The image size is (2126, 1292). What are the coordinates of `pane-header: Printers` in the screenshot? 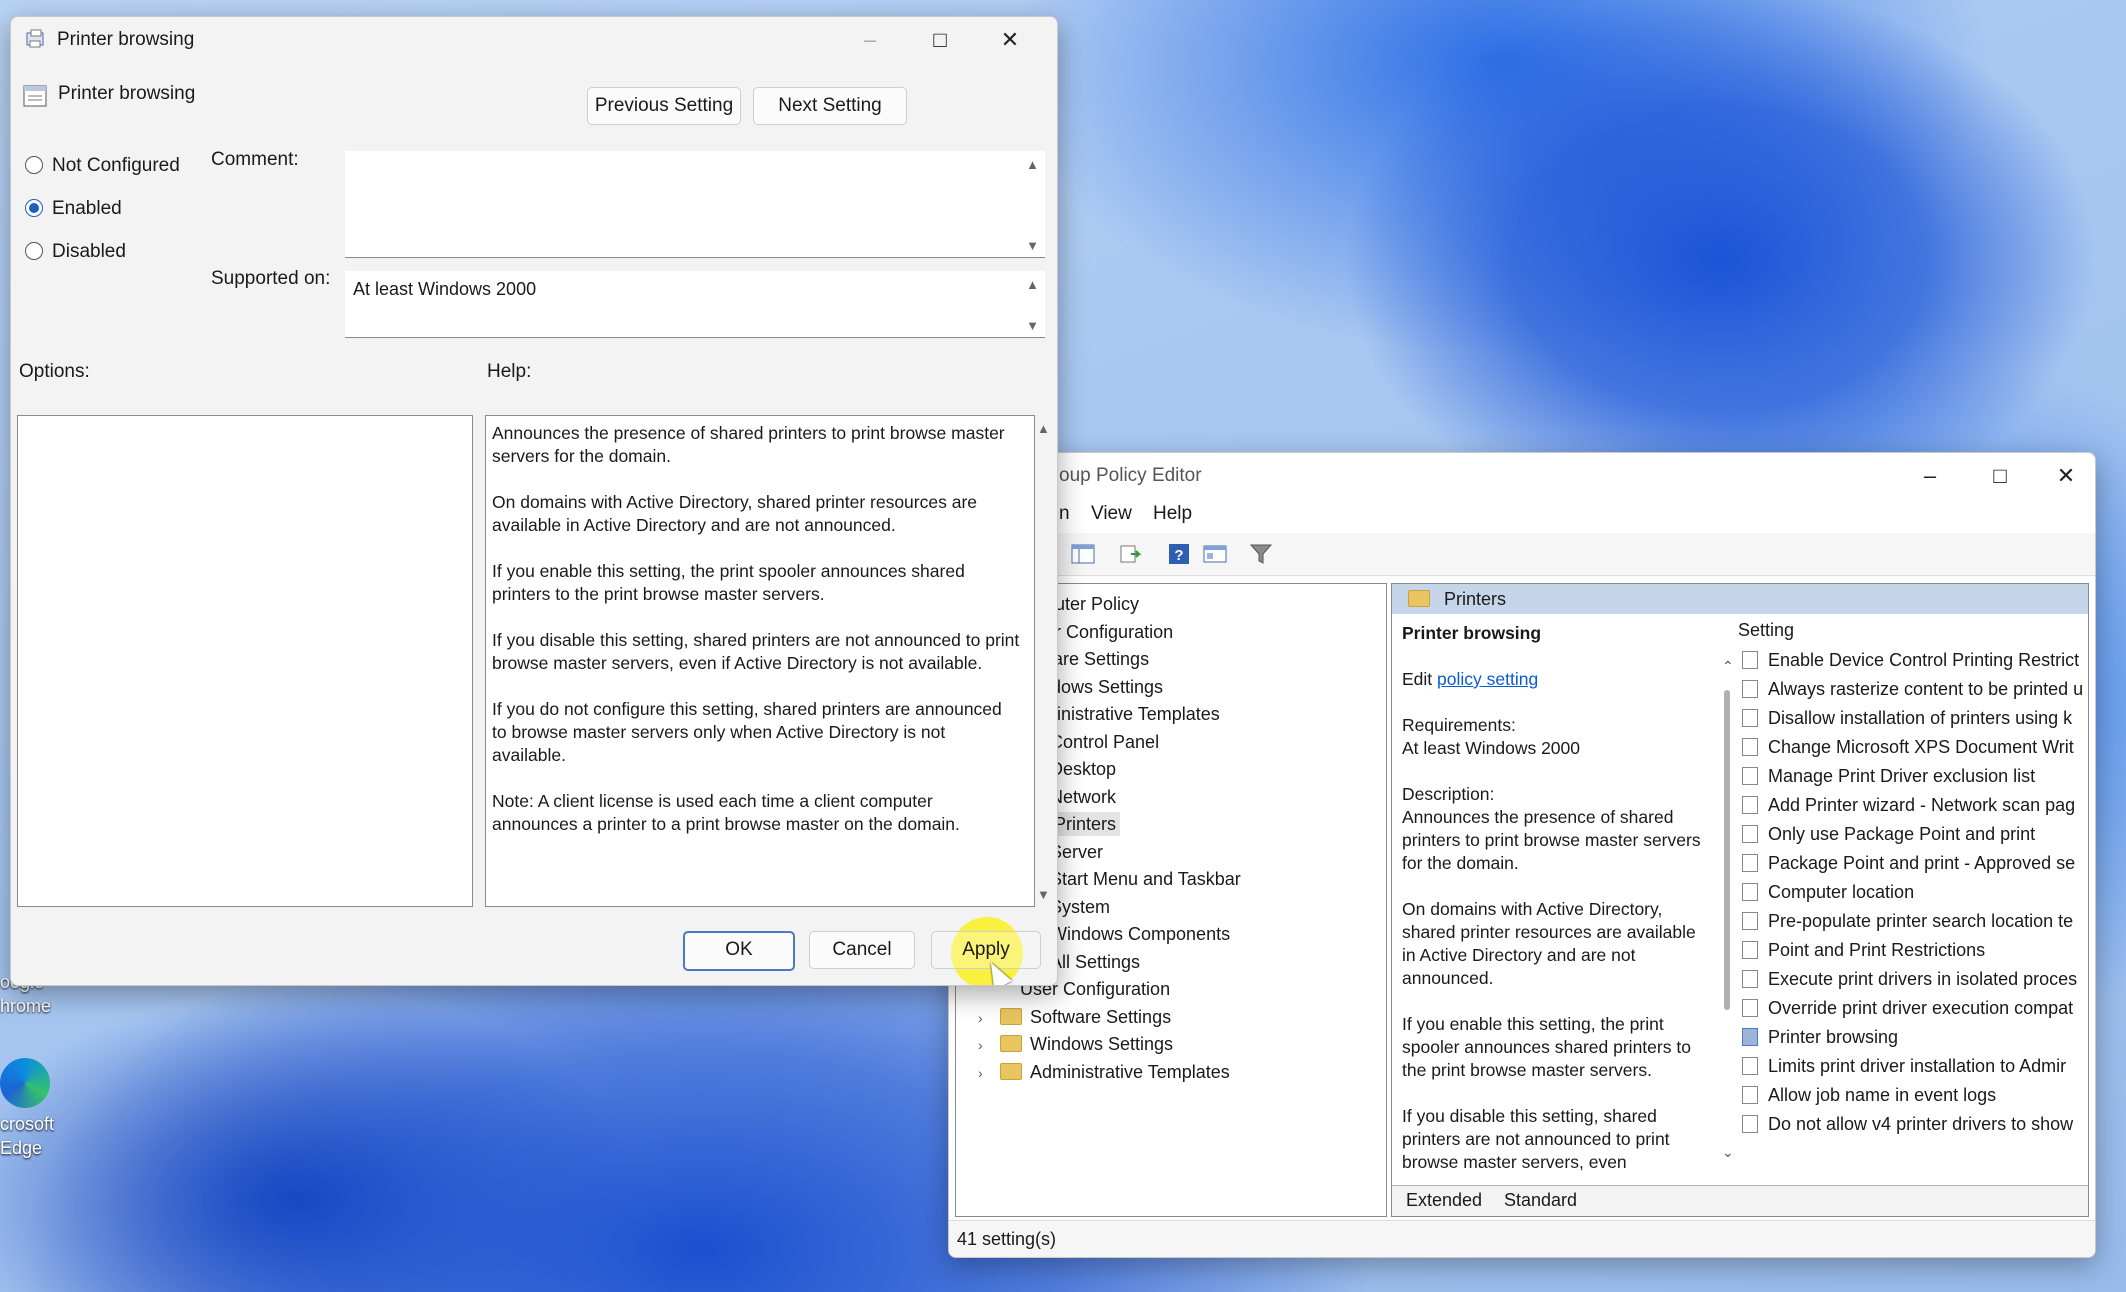 It's located at (1740, 599).